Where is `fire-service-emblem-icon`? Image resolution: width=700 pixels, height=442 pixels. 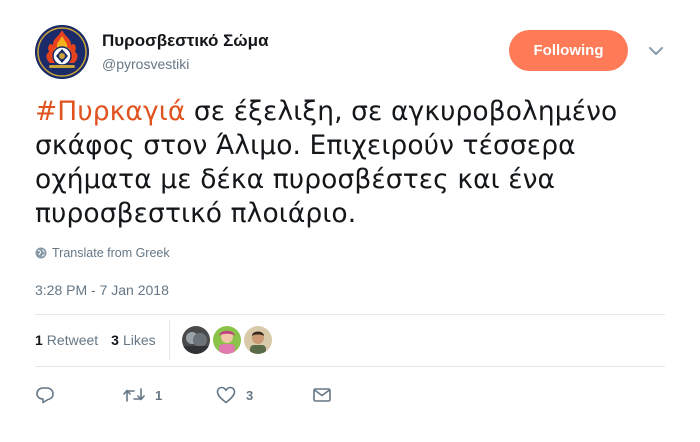 fire-service-emblem-icon is located at coordinates (62, 52).